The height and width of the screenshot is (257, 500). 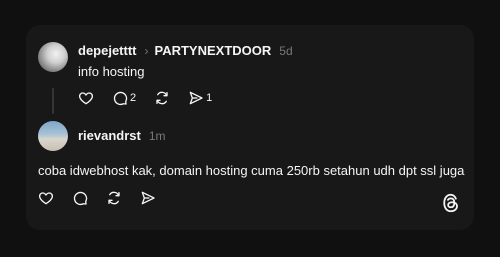 I want to click on post-text: info hosting, so click(x=111, y=71).